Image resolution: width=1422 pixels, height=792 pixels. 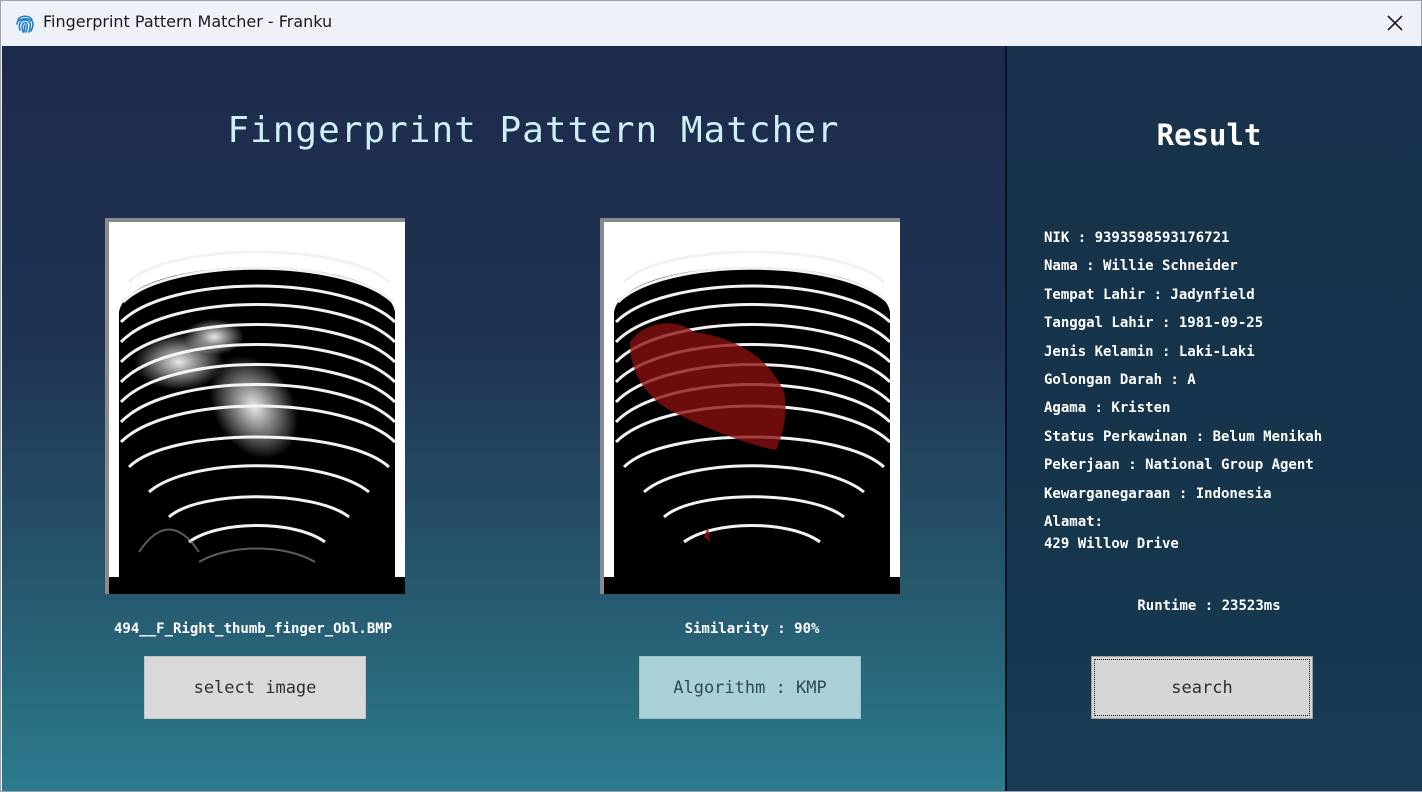 What do you see at coordinates (1141, 266) in the screenshot?
I see `result-nama: Nama : Willie Schneider` at bounding box center [1141, 266].